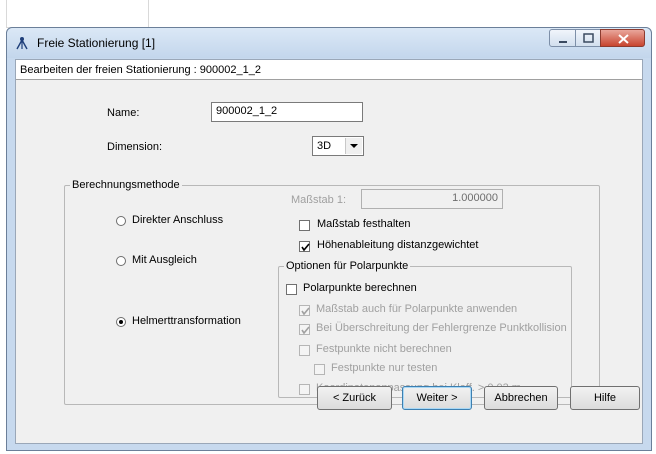 The width and height of the screenshot is (656, 454). I want to click on close-icon, so click(623, 39).